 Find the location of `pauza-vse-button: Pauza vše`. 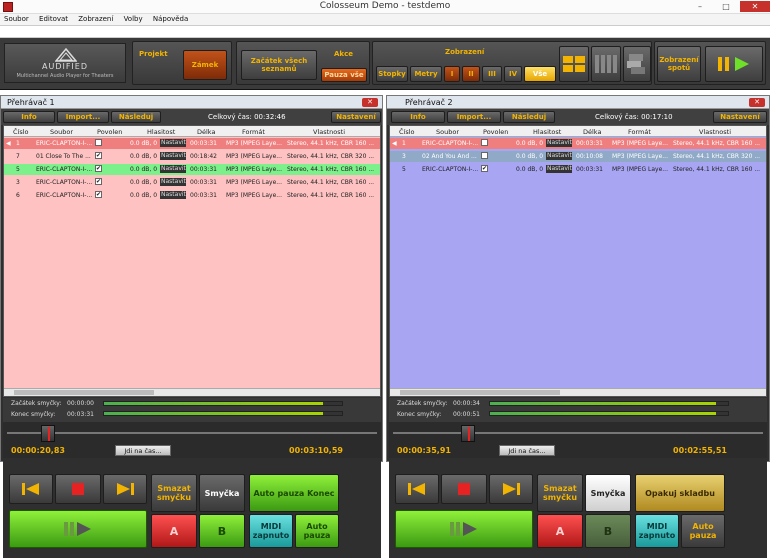

pauza-vse-button: Pauza vše is located at coordinates (344, 75).